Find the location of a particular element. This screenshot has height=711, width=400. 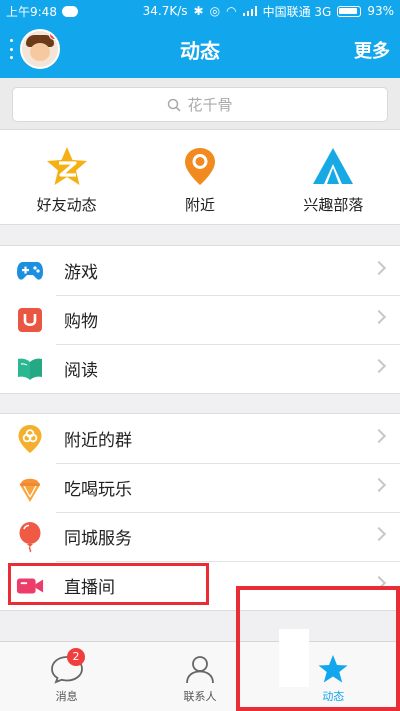

tent-icon is located at coordinates (333, 166).